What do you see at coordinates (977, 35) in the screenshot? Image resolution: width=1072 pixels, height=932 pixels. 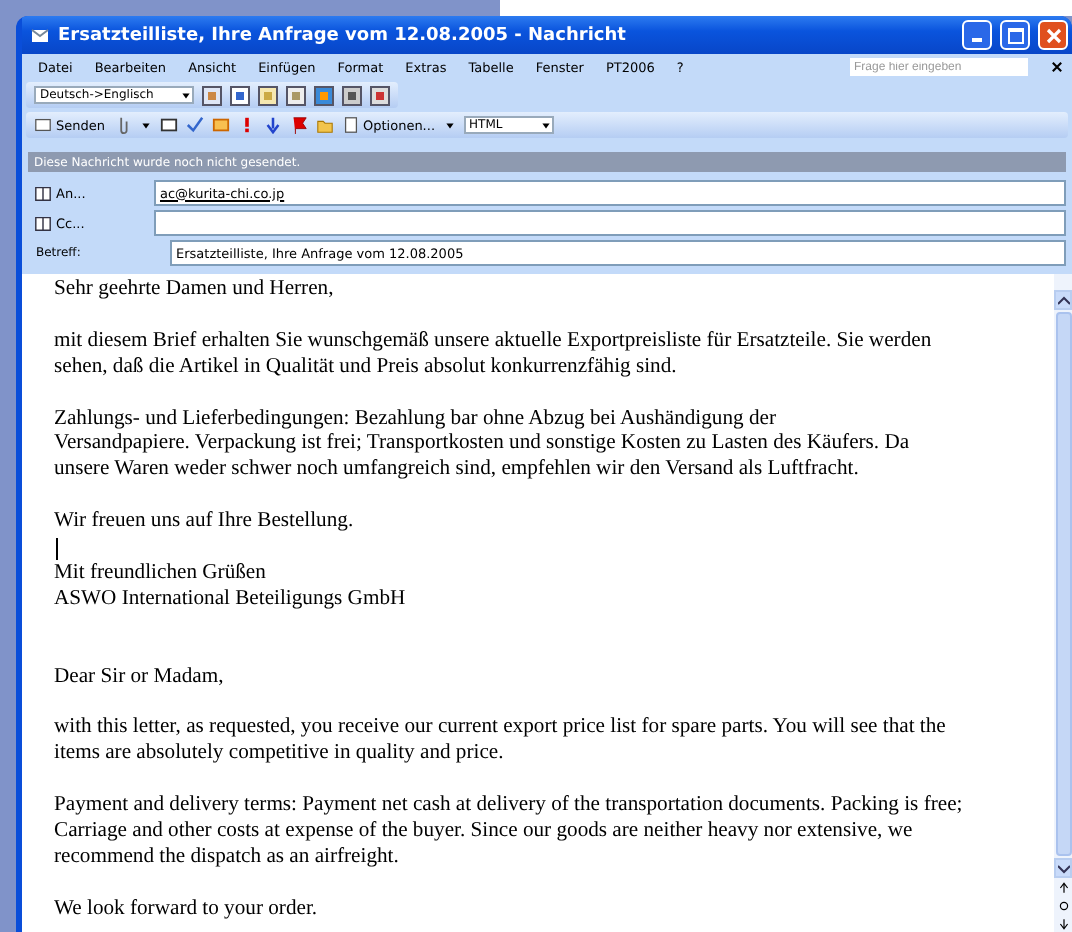 I see `minimize-button` at bounding box center [977, 35].